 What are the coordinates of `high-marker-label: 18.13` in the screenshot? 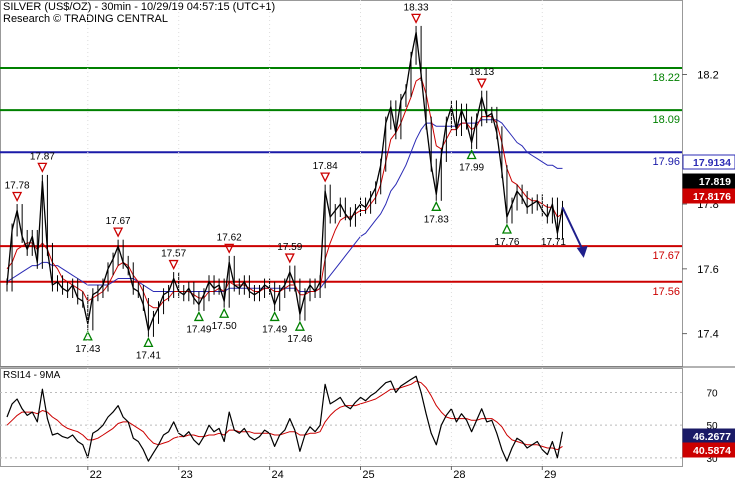 It's located at (481, 72).